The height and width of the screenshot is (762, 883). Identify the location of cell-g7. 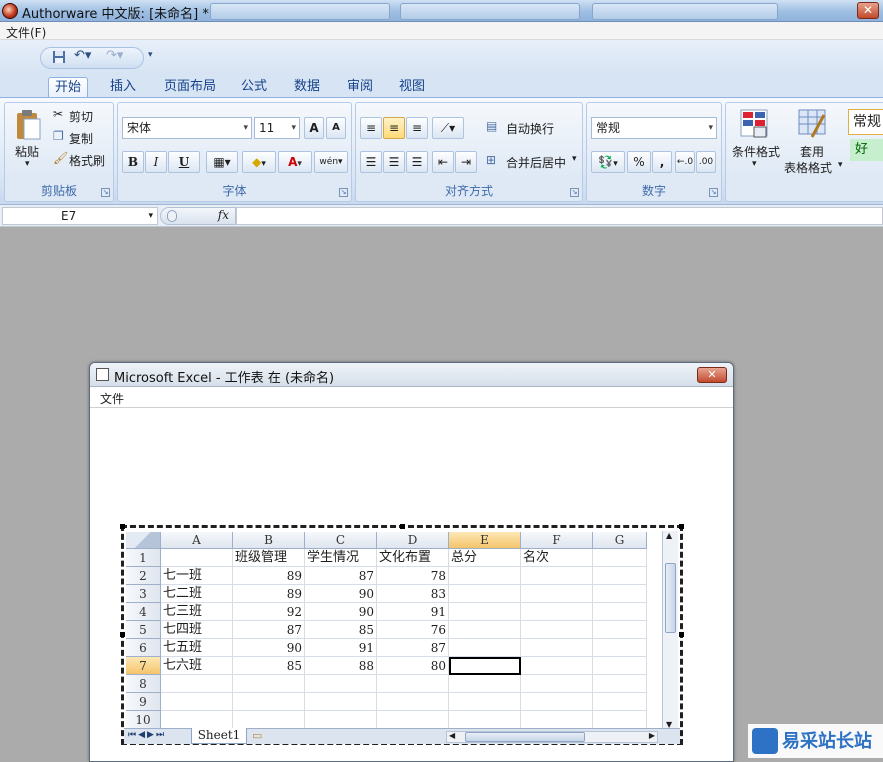
(620, 666).